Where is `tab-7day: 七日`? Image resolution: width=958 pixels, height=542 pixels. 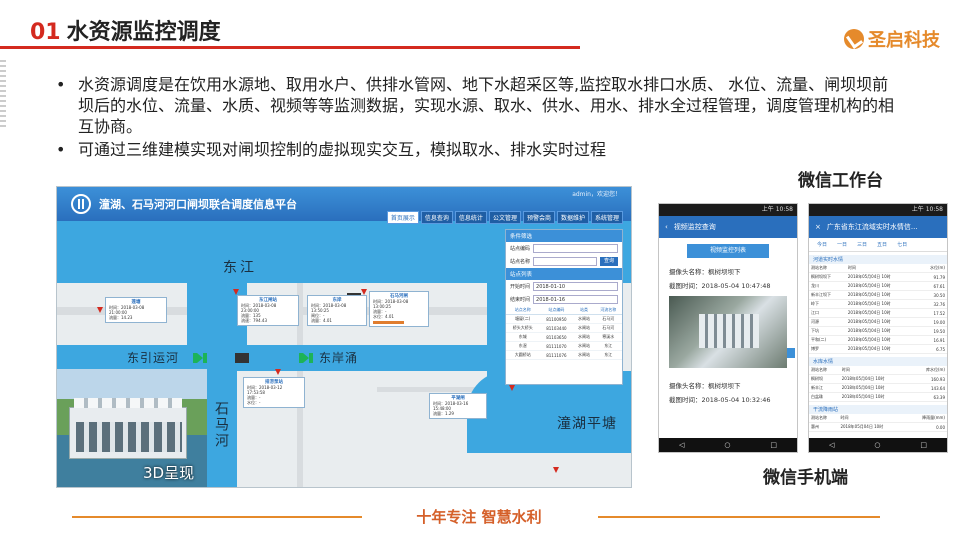
tab-7day: 七日 is located at coordinates (902, 244).